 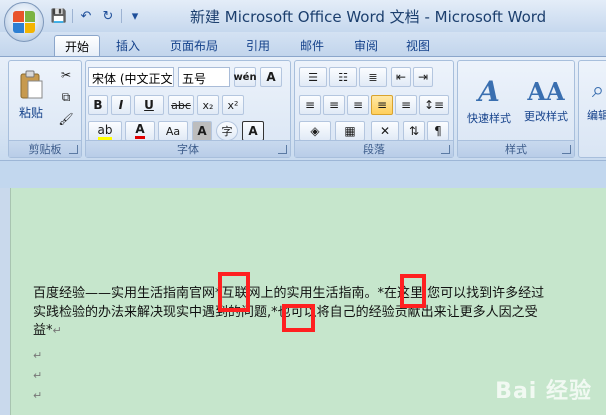 I want to click on underline-button: U, so click(x=149, y=105).